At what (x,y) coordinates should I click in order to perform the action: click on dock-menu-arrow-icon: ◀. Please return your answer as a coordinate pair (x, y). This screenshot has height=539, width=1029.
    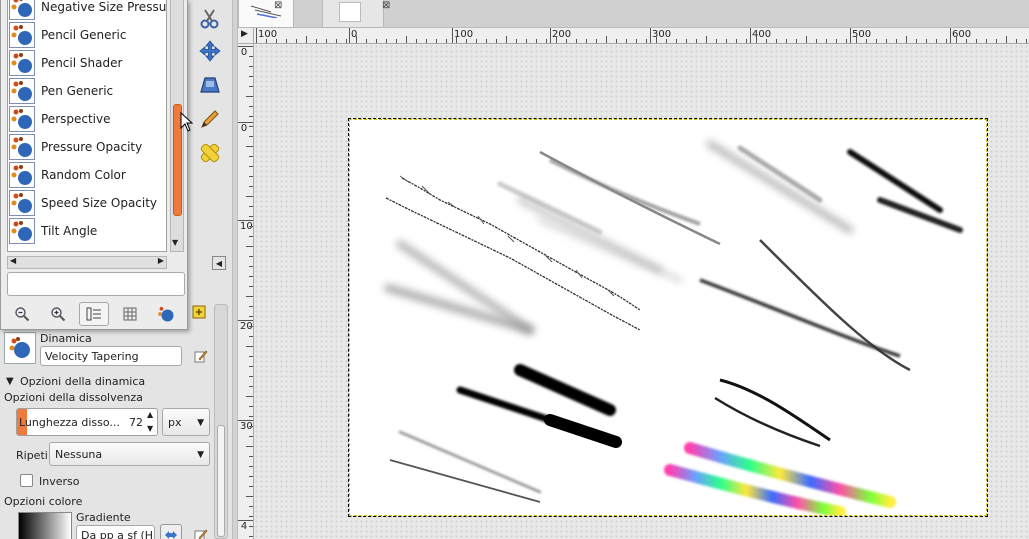
    Looking at the image, I should click on (219, 263).